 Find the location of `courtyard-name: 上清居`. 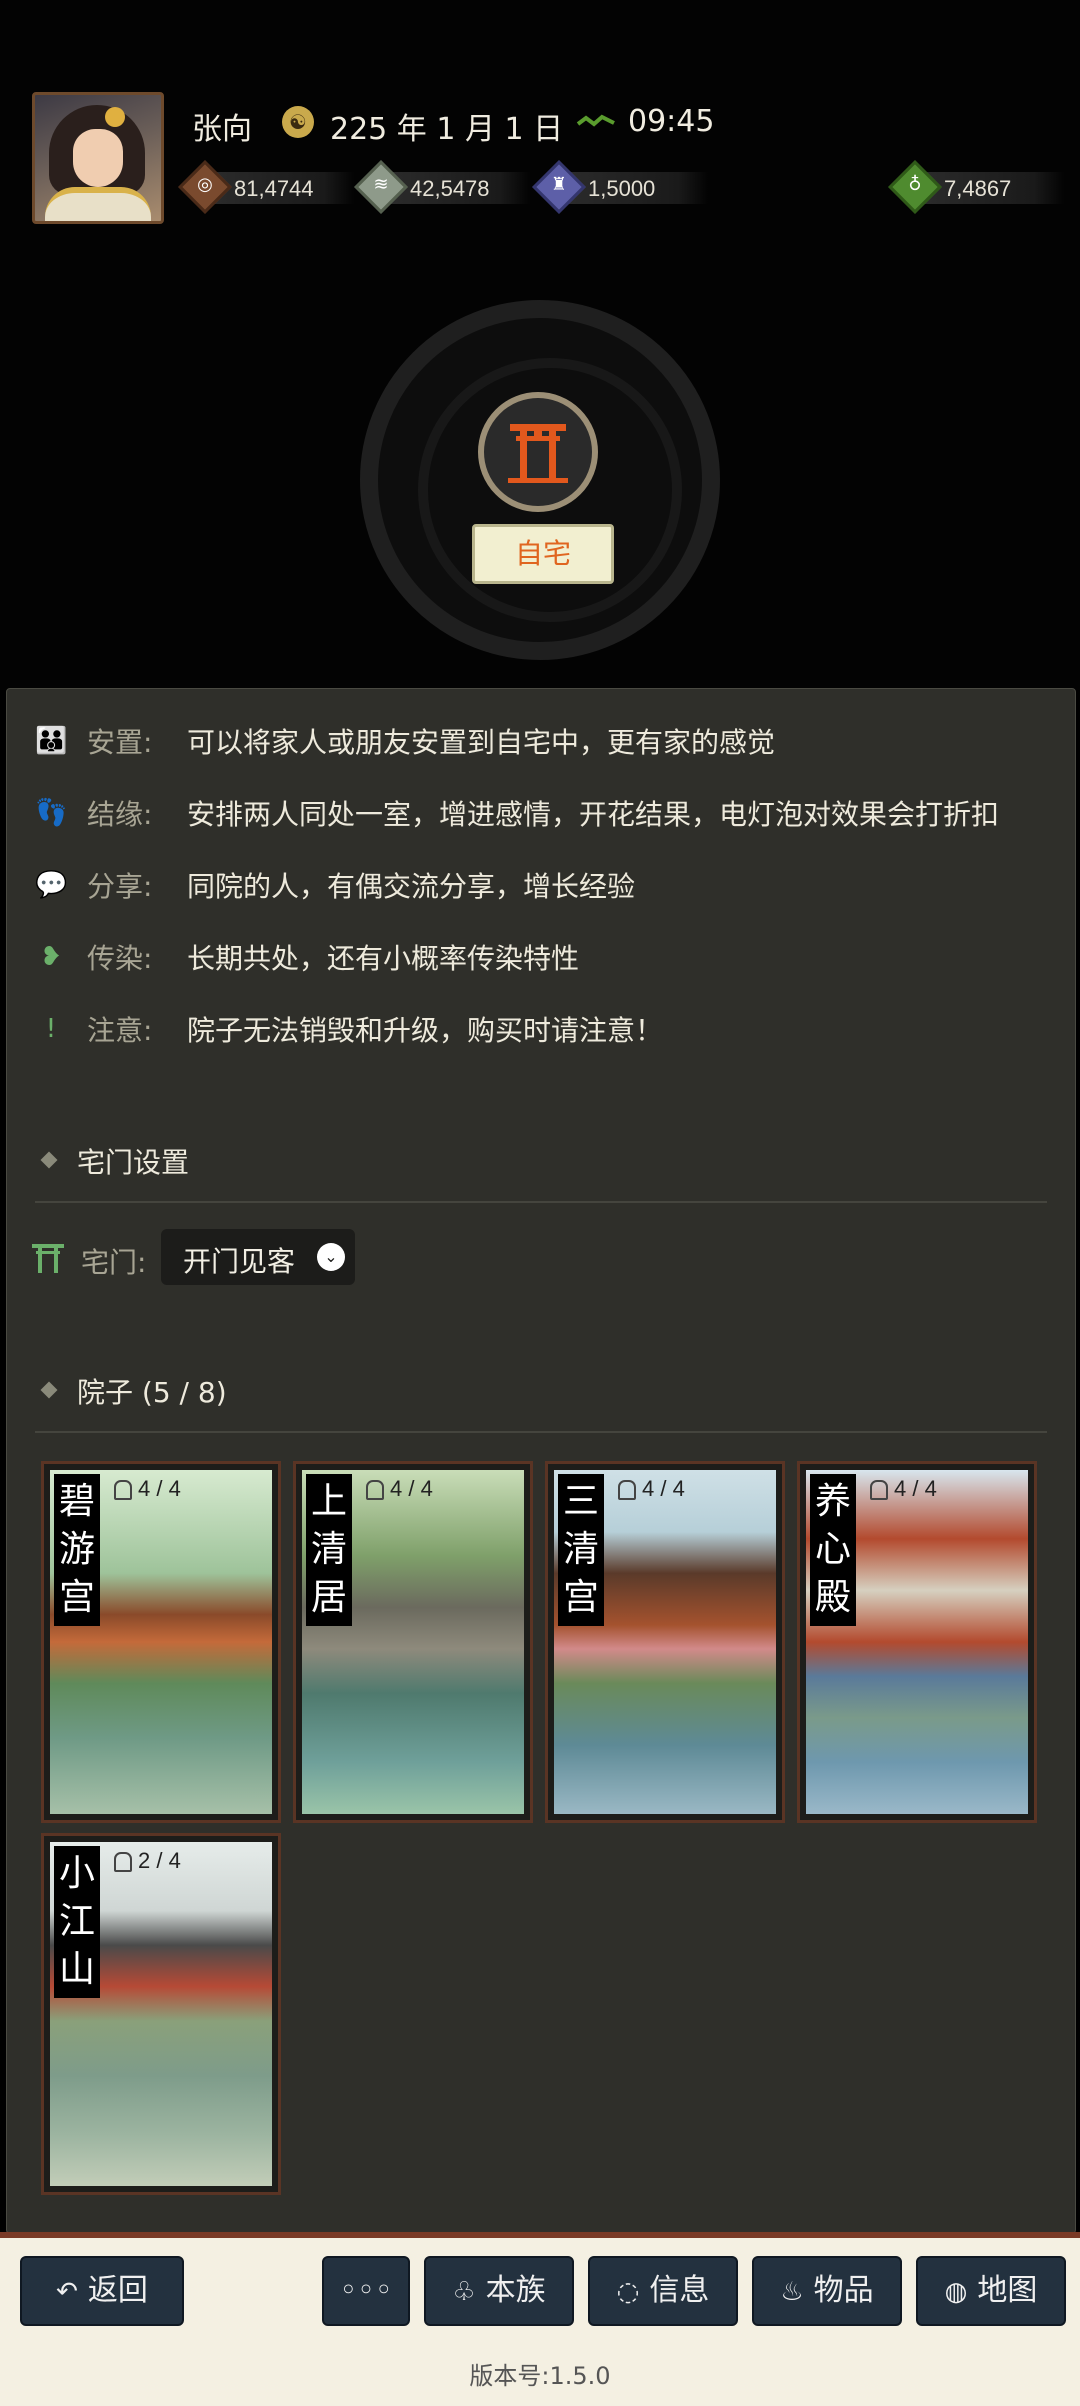

courtyard-name: 上清居 is located at coordinates (329, 1550).